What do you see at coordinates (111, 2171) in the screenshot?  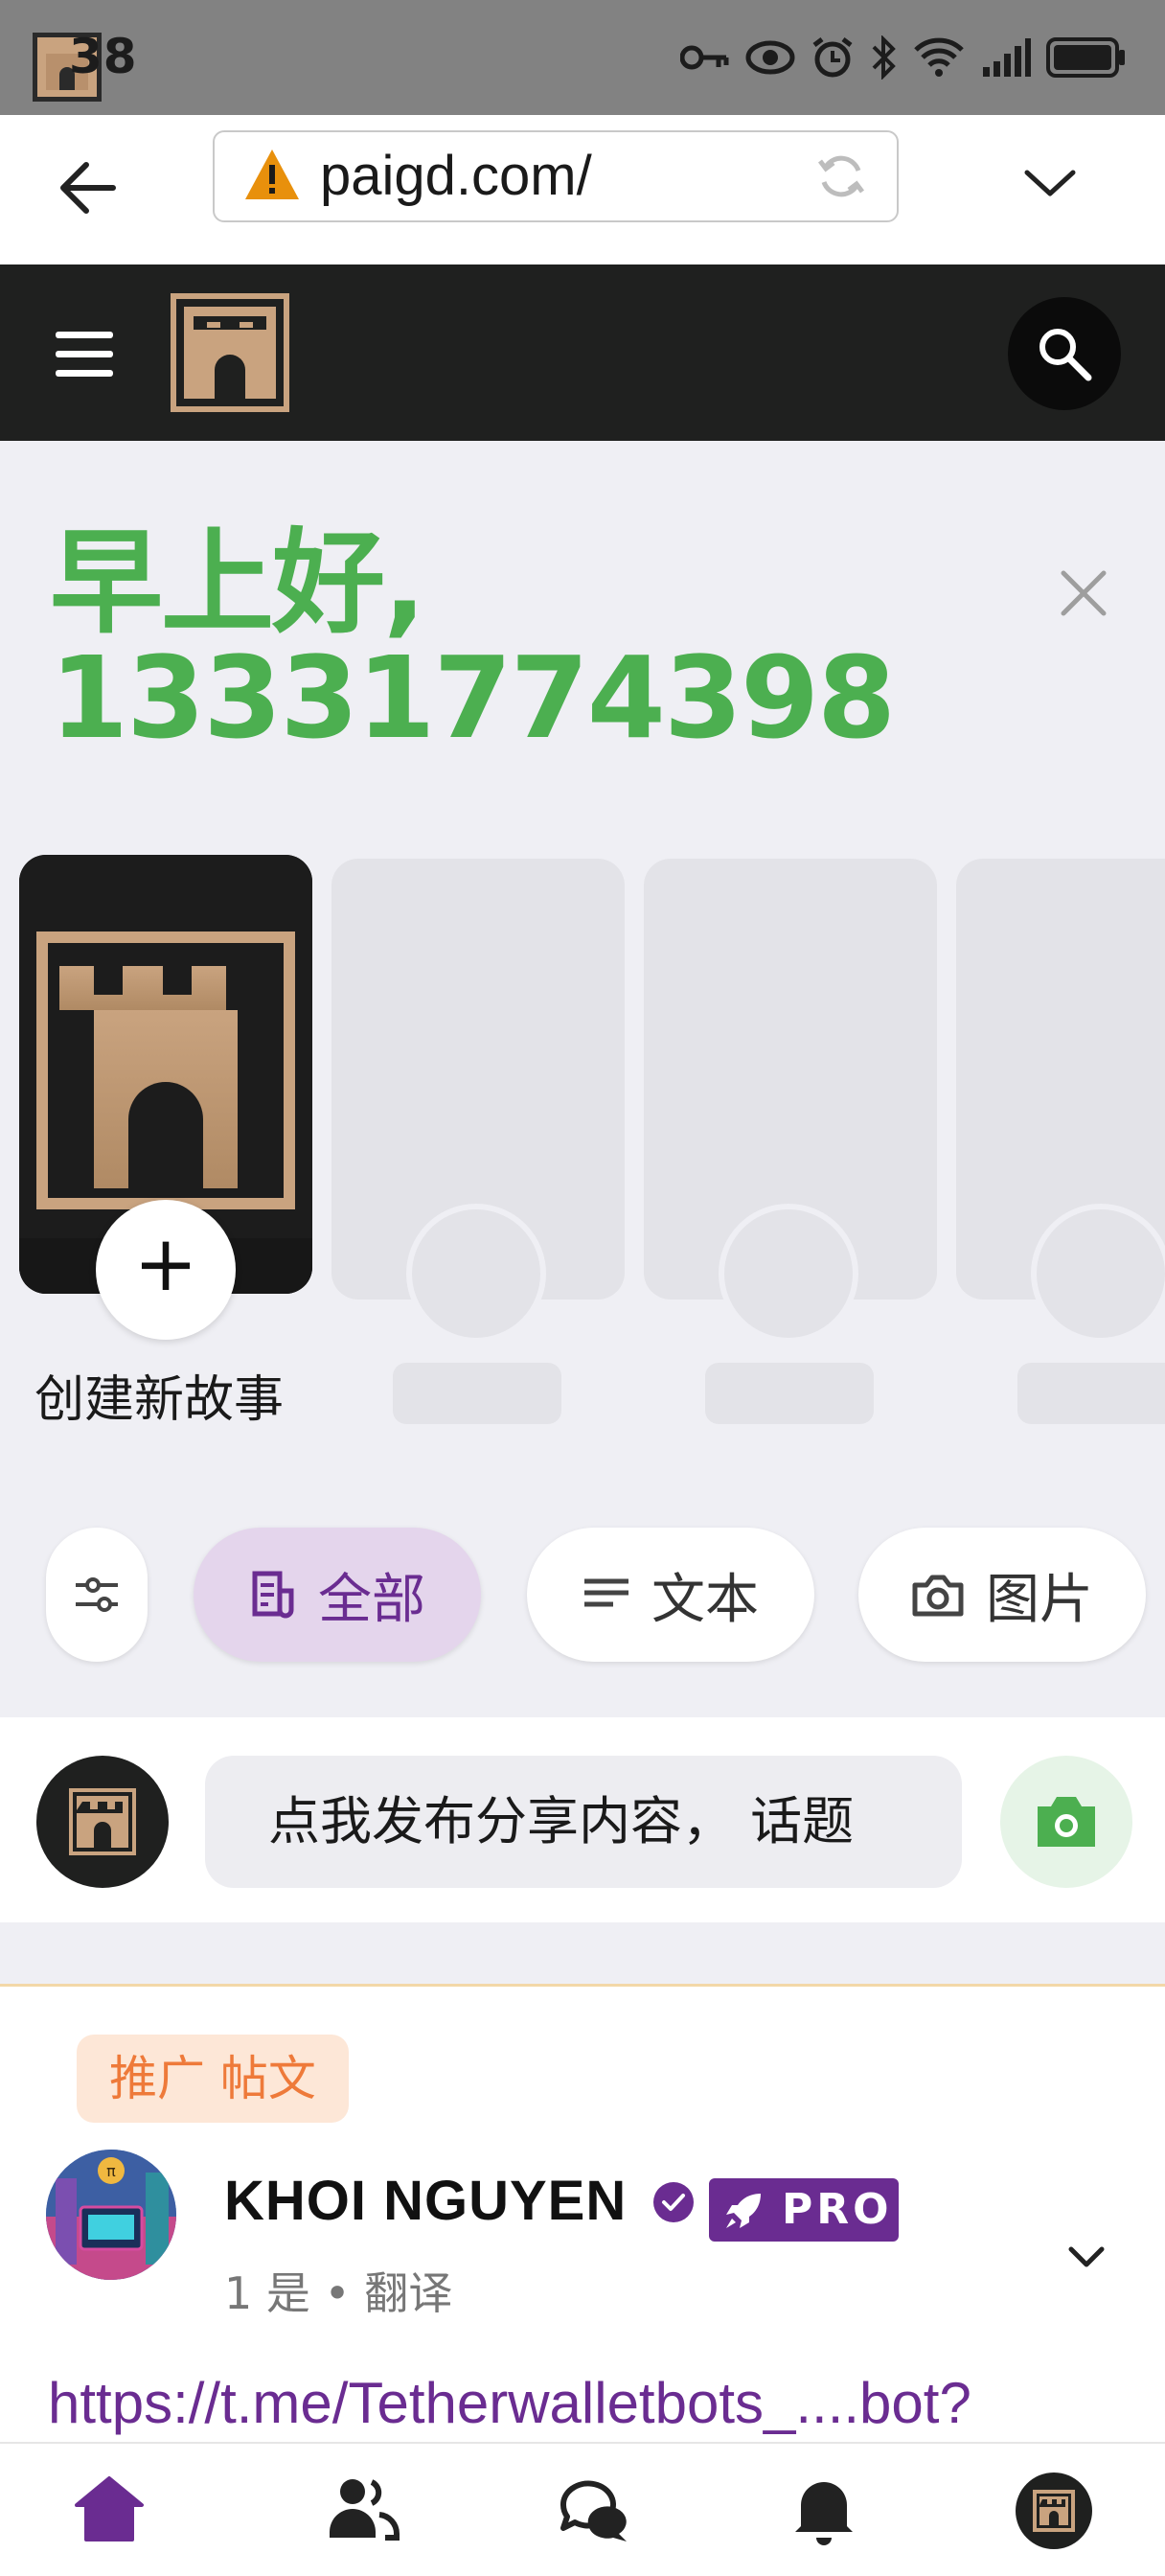 I see `svg-text: π` at bounding box center [111, 2171].